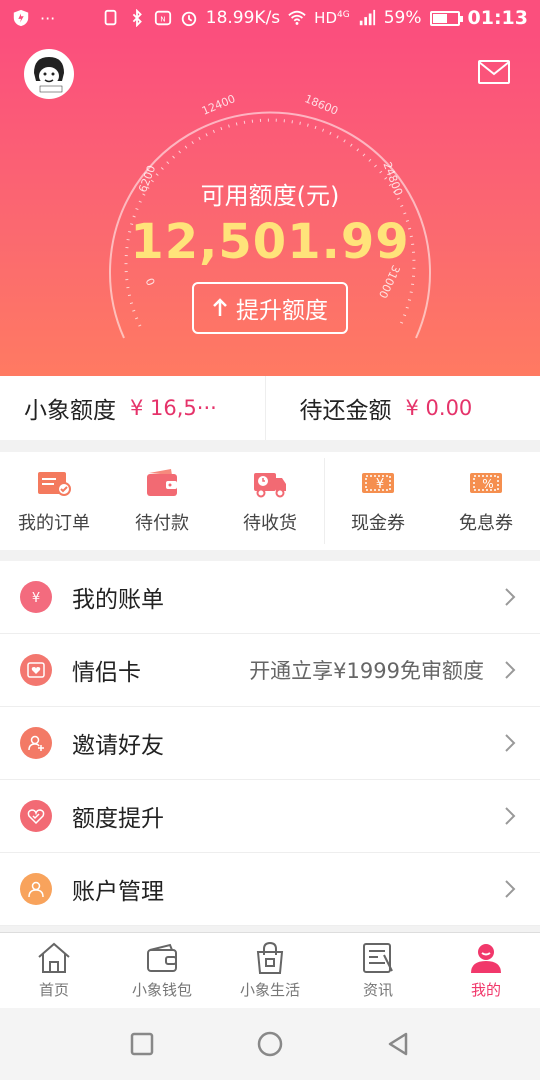 This screenshot has height=1080, width=540. What do you see at coordinates (270, 485) in the screenshot?
I see `truck-icon` at bounding box center [270, 485].